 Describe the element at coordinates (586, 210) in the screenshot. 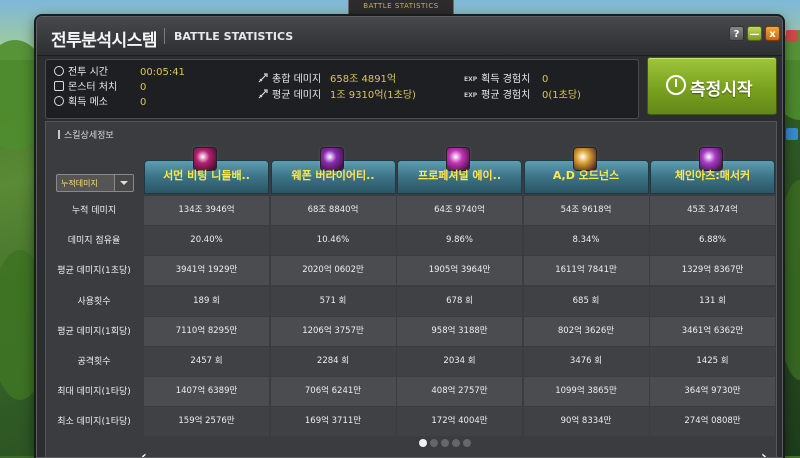

I see `stat-cell: 54조 9618억` at that location.